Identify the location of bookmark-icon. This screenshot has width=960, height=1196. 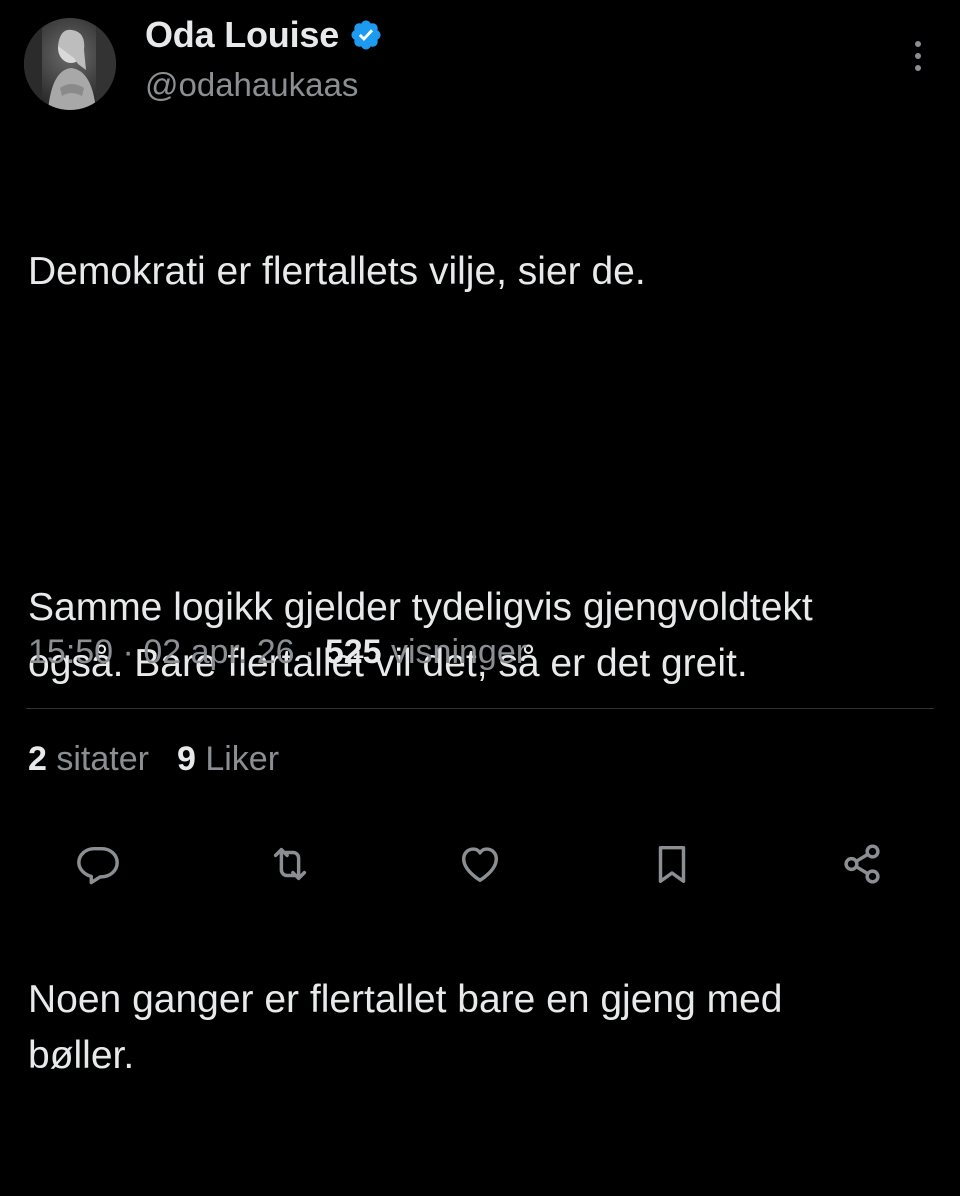
(672, 864).